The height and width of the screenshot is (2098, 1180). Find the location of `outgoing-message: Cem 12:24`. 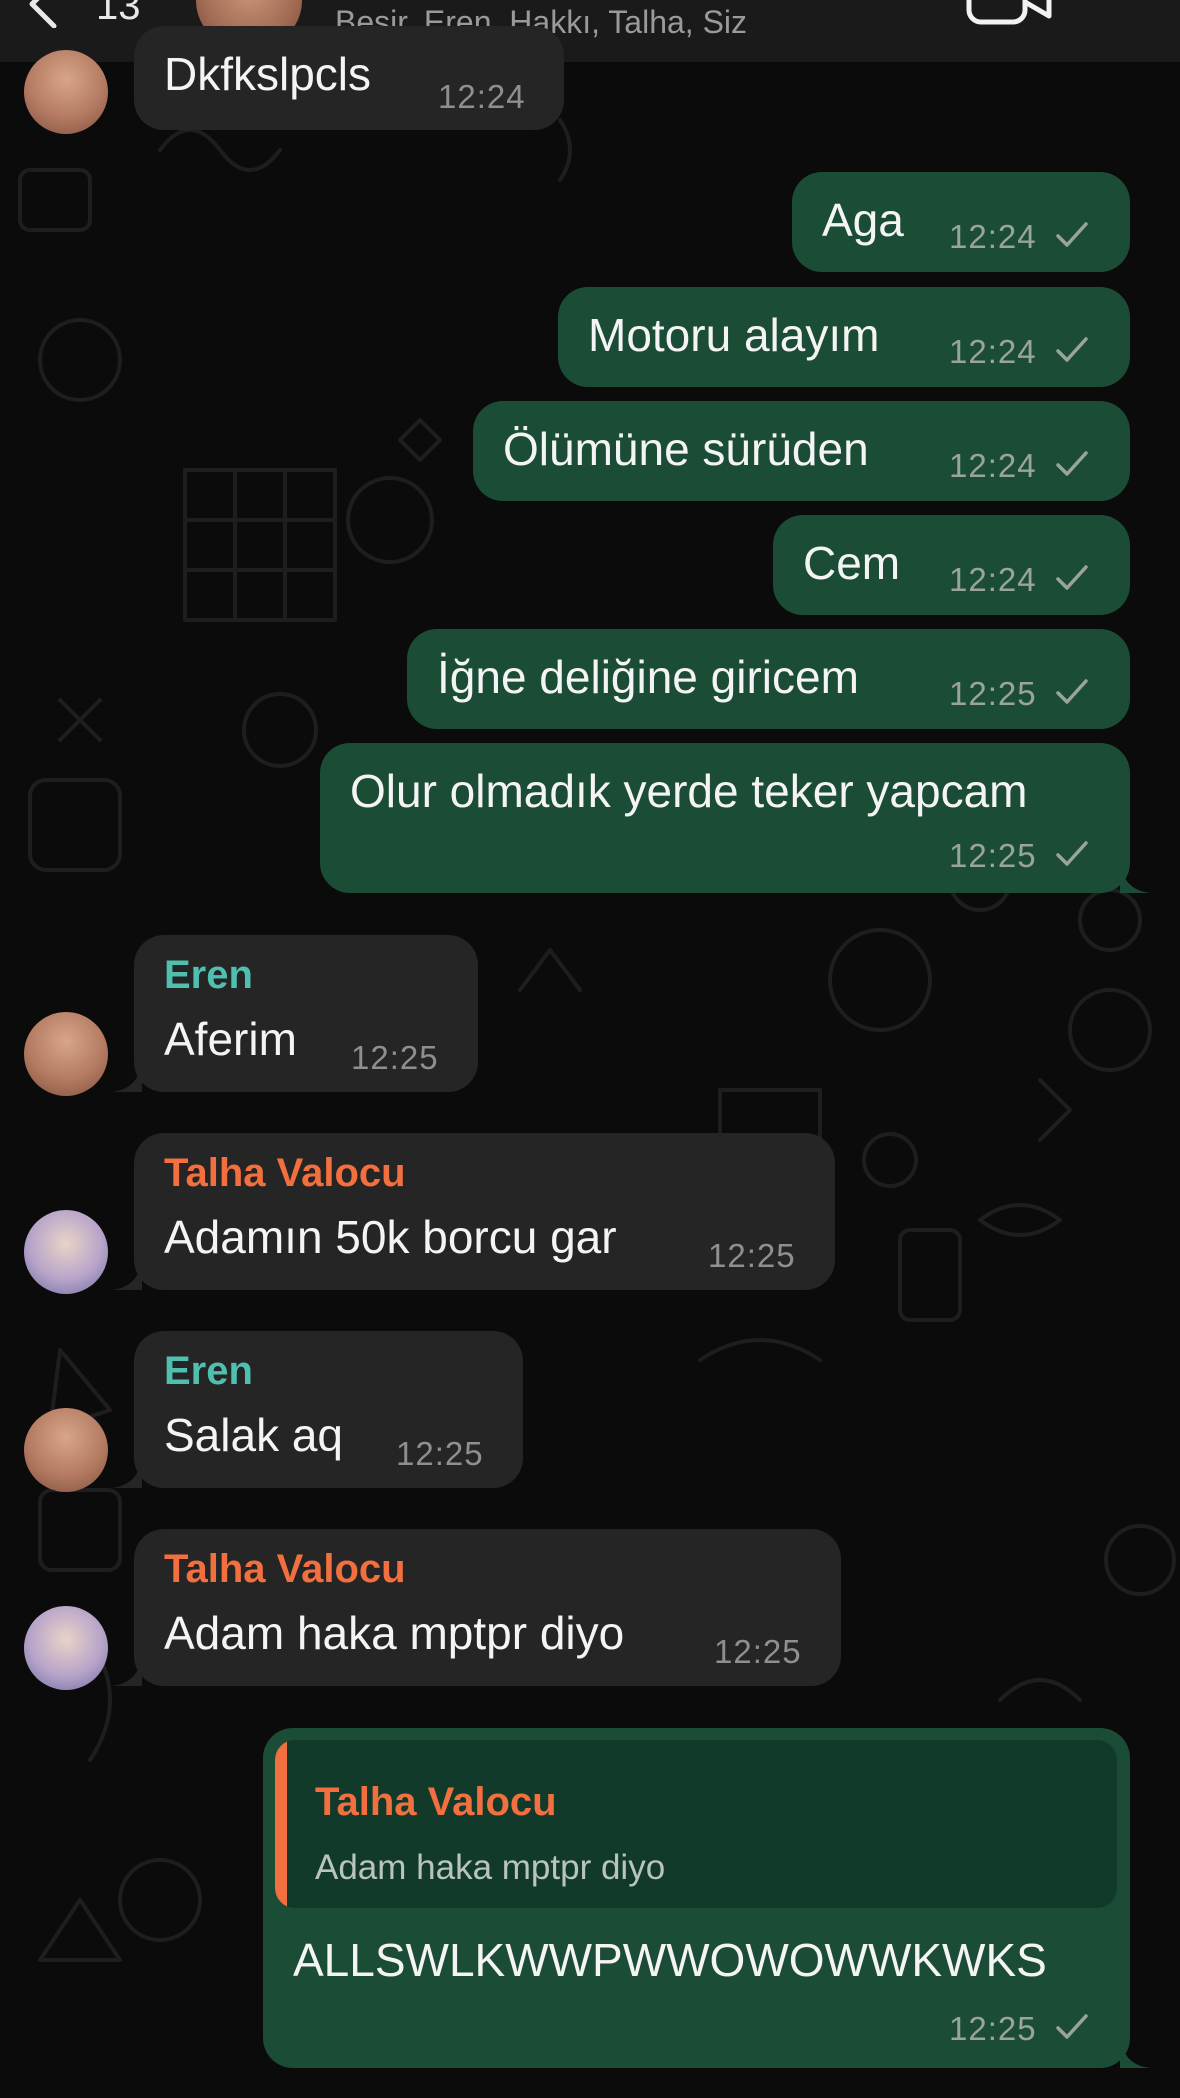

outgoing-message: Cem 12:24 is located at coordinates (951, 565).